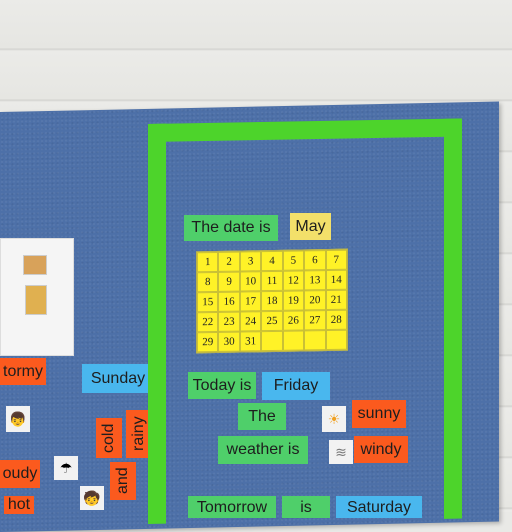 Image resolution: width=512 pixels, height=532 pixels. What do you see at coordinates (336, 300) in the screenshot?
I see `calendar-day: 21` at bounding box center [336, 300].